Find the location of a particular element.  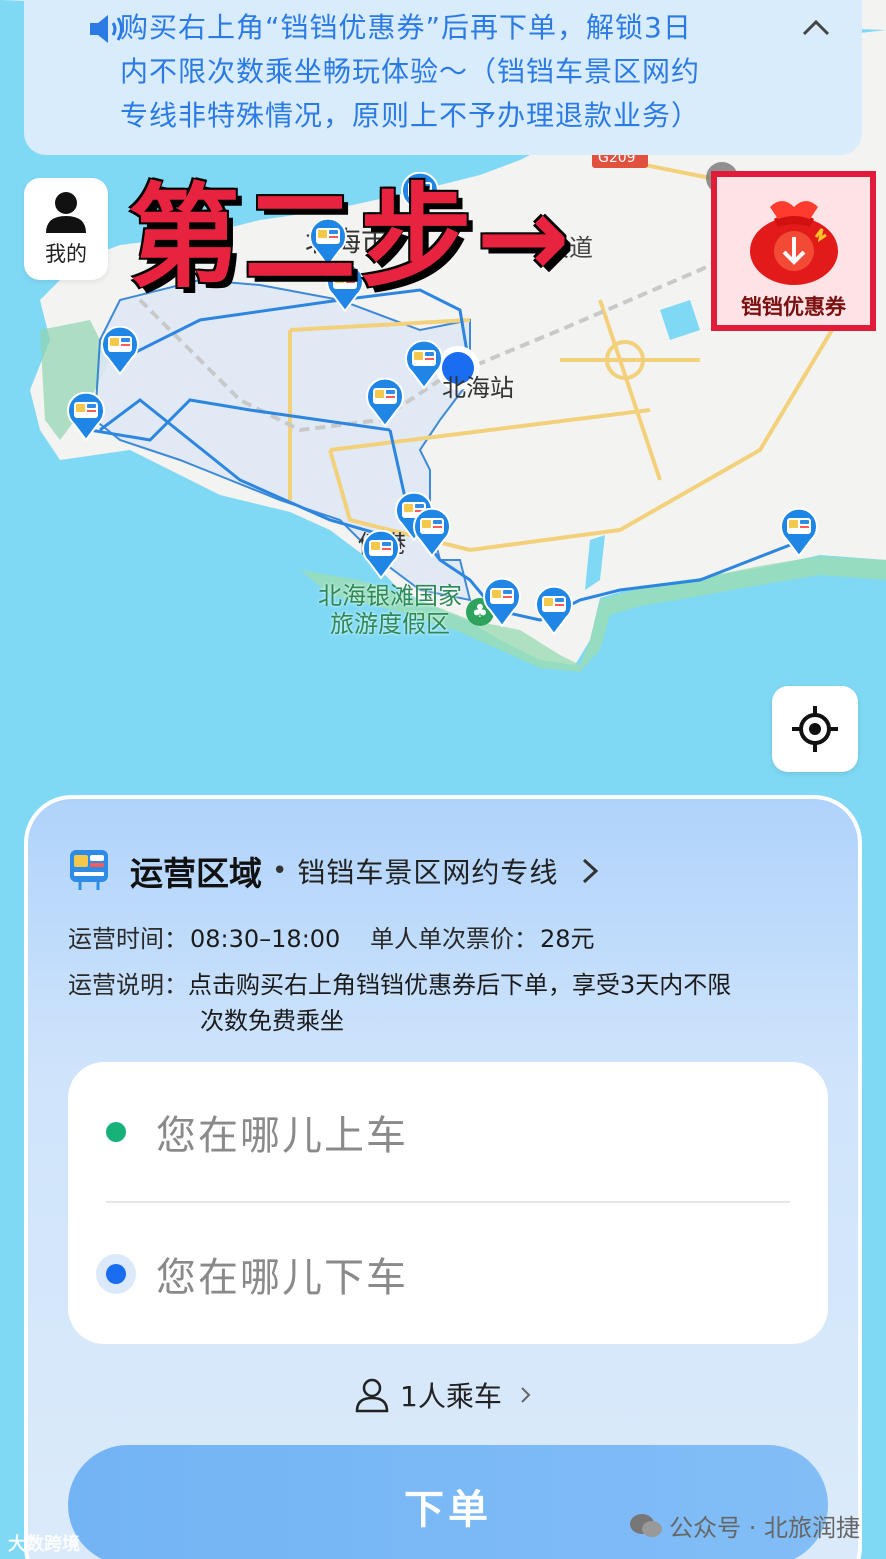

map-label-station: 北海站 is located at coordinates (478, 388).